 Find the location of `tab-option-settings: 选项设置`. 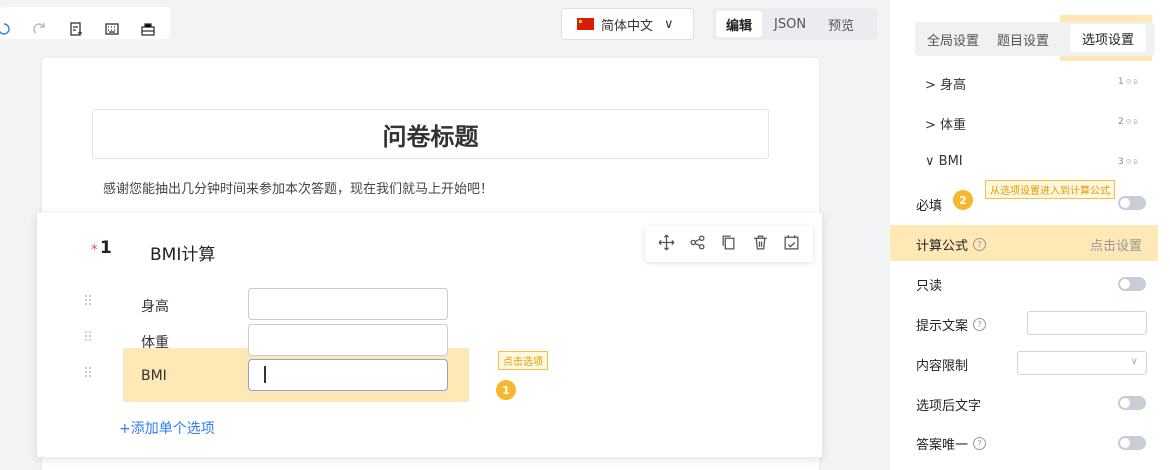

tab-option-settings: 选项设置 is located at coordinates (1108, 38).